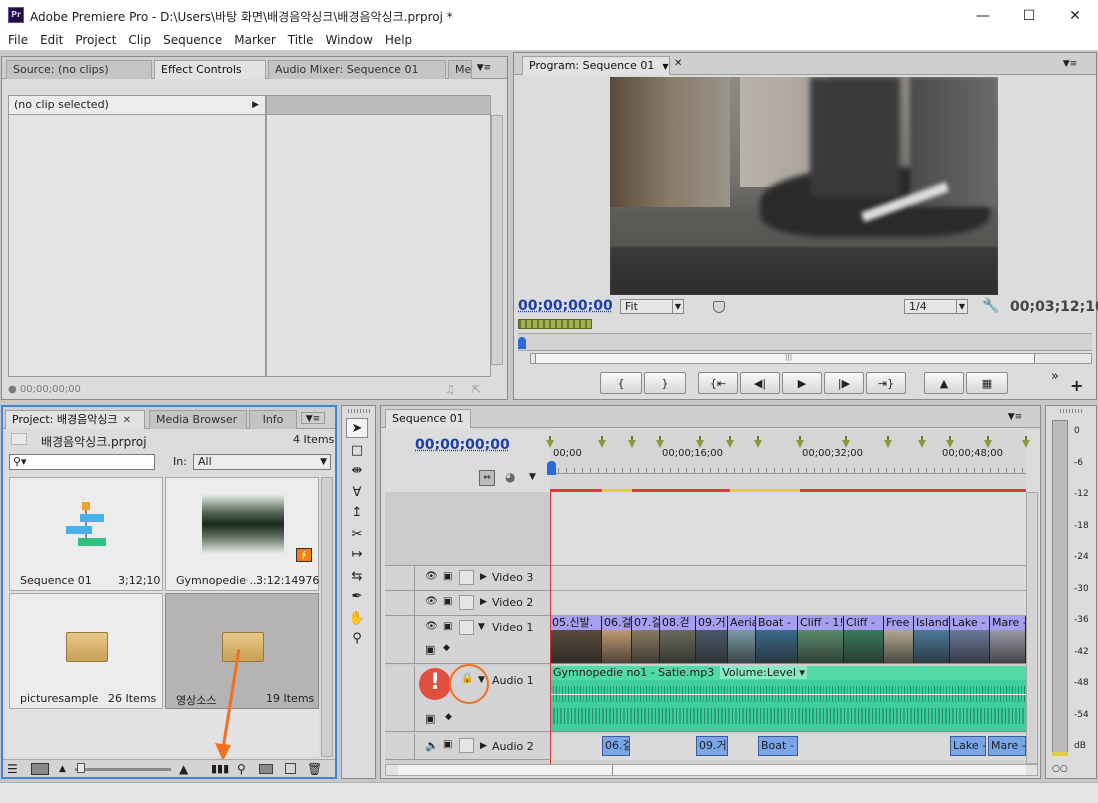 The height and width of the screenshot is (803, 1098). Describe the element at coordinates (1029, 15) in the screenshot. I see `maximize-button: ☐` at that location.